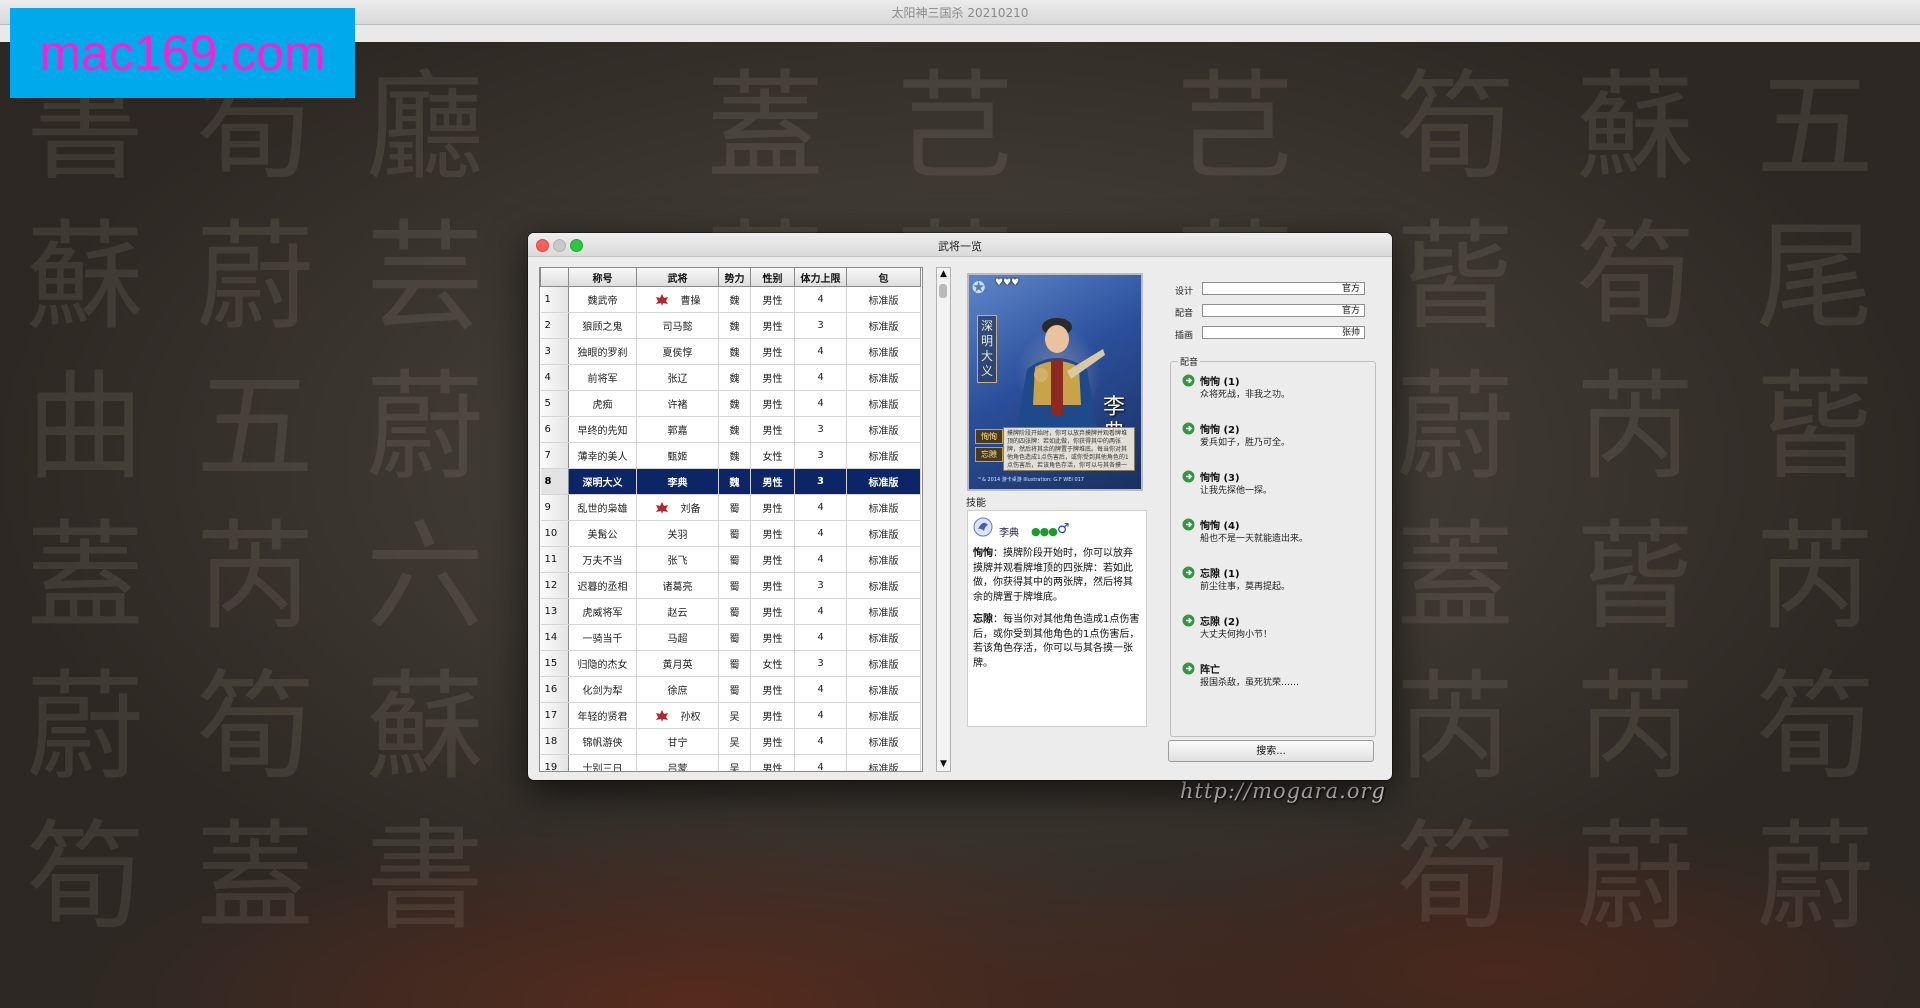 Image resolution: width=1920 pixels, height=1008 pixels. Describe the element at coordinates (820, 277) in the screenshot. I see `column-header-max-hp: 体力上限` at that location.